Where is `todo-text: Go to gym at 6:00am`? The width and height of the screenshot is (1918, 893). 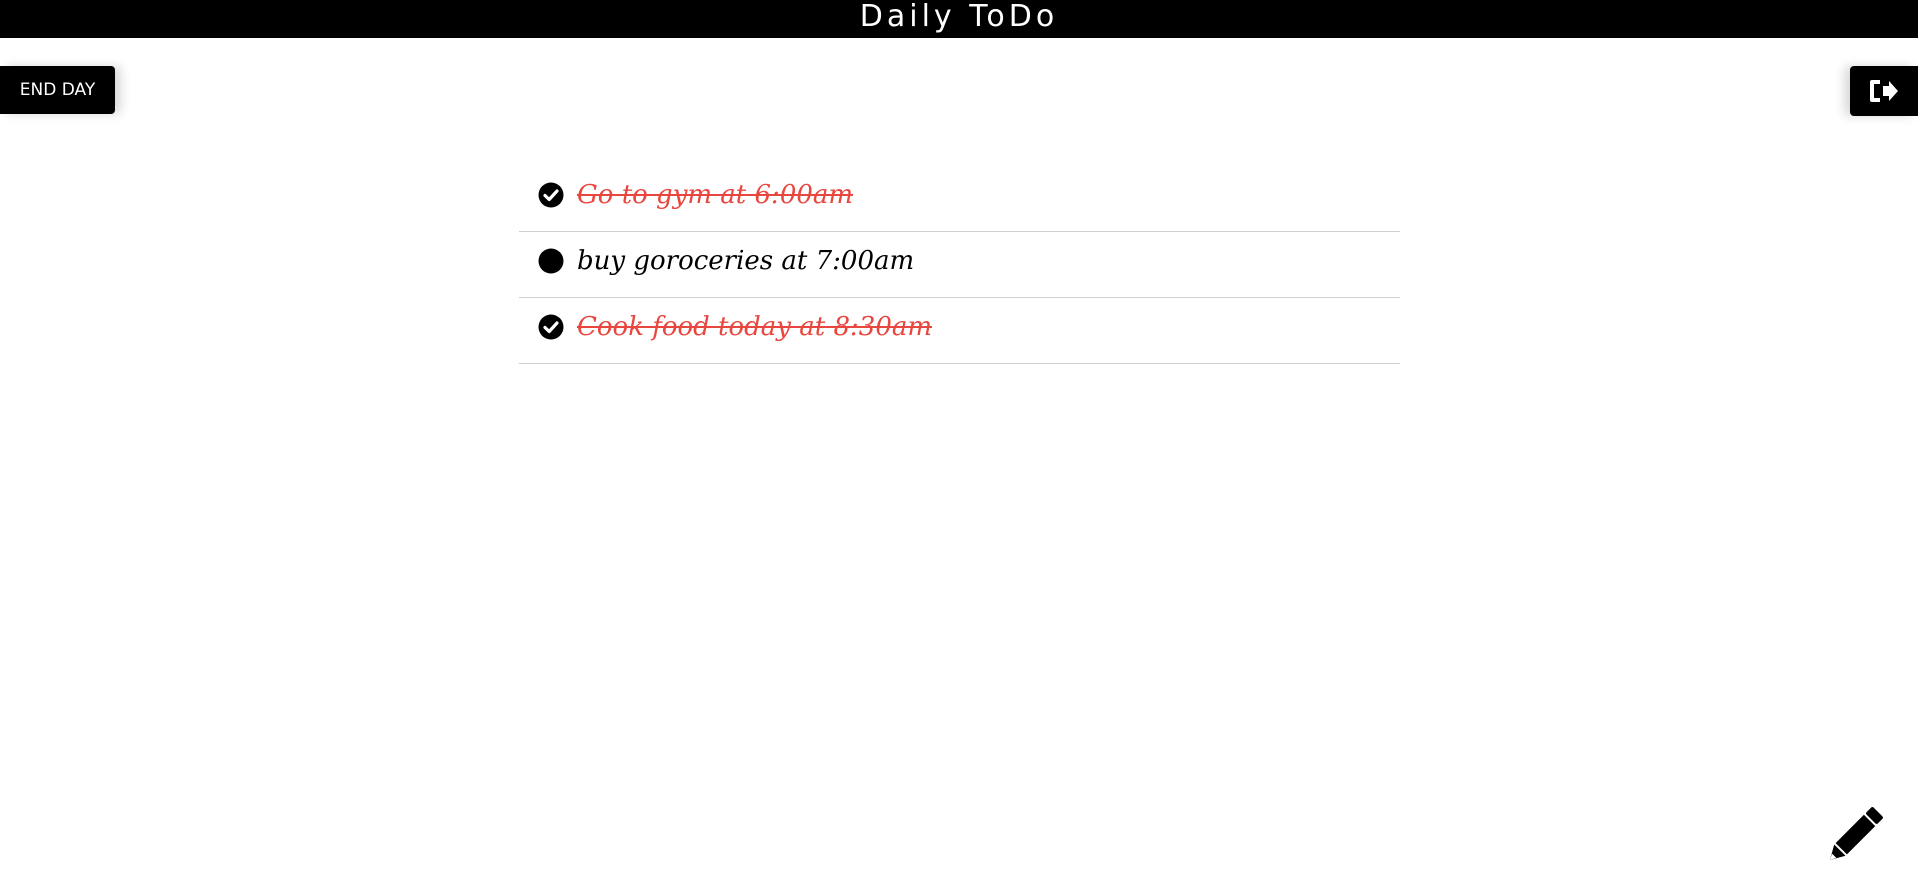
todo-text: Go to gym at 6:00am is located at coordinates (715, 195).